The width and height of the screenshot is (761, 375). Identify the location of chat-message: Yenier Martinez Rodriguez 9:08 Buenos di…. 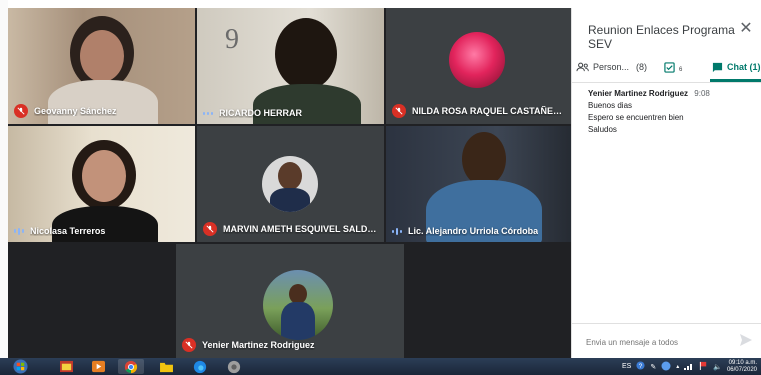
(672, 112).